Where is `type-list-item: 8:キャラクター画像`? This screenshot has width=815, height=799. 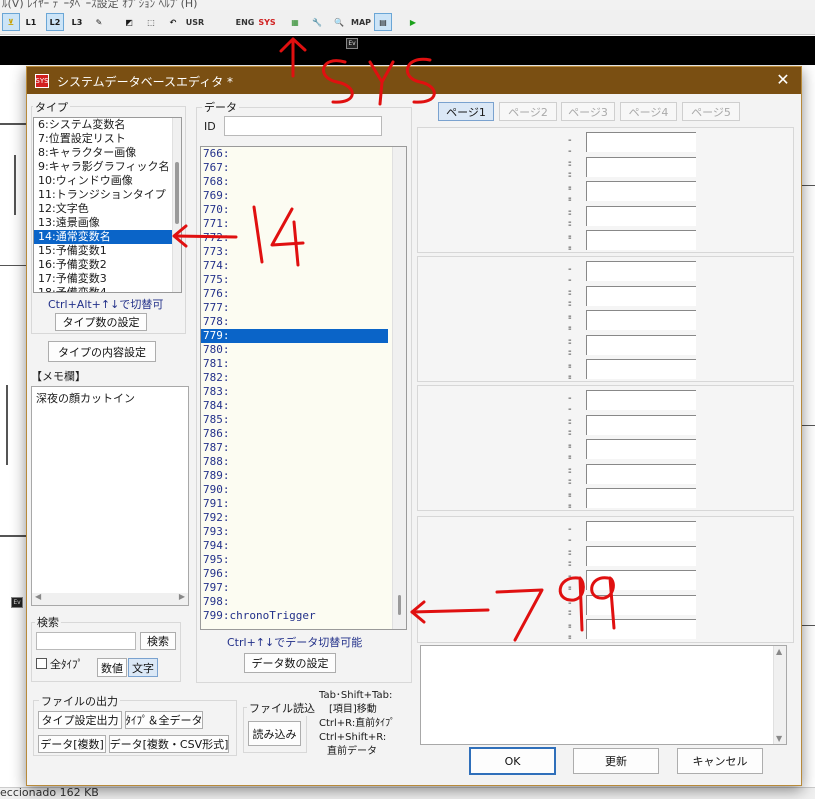
type-list-item: 8:キャラクター画像 is located at coordinates (107, 153).